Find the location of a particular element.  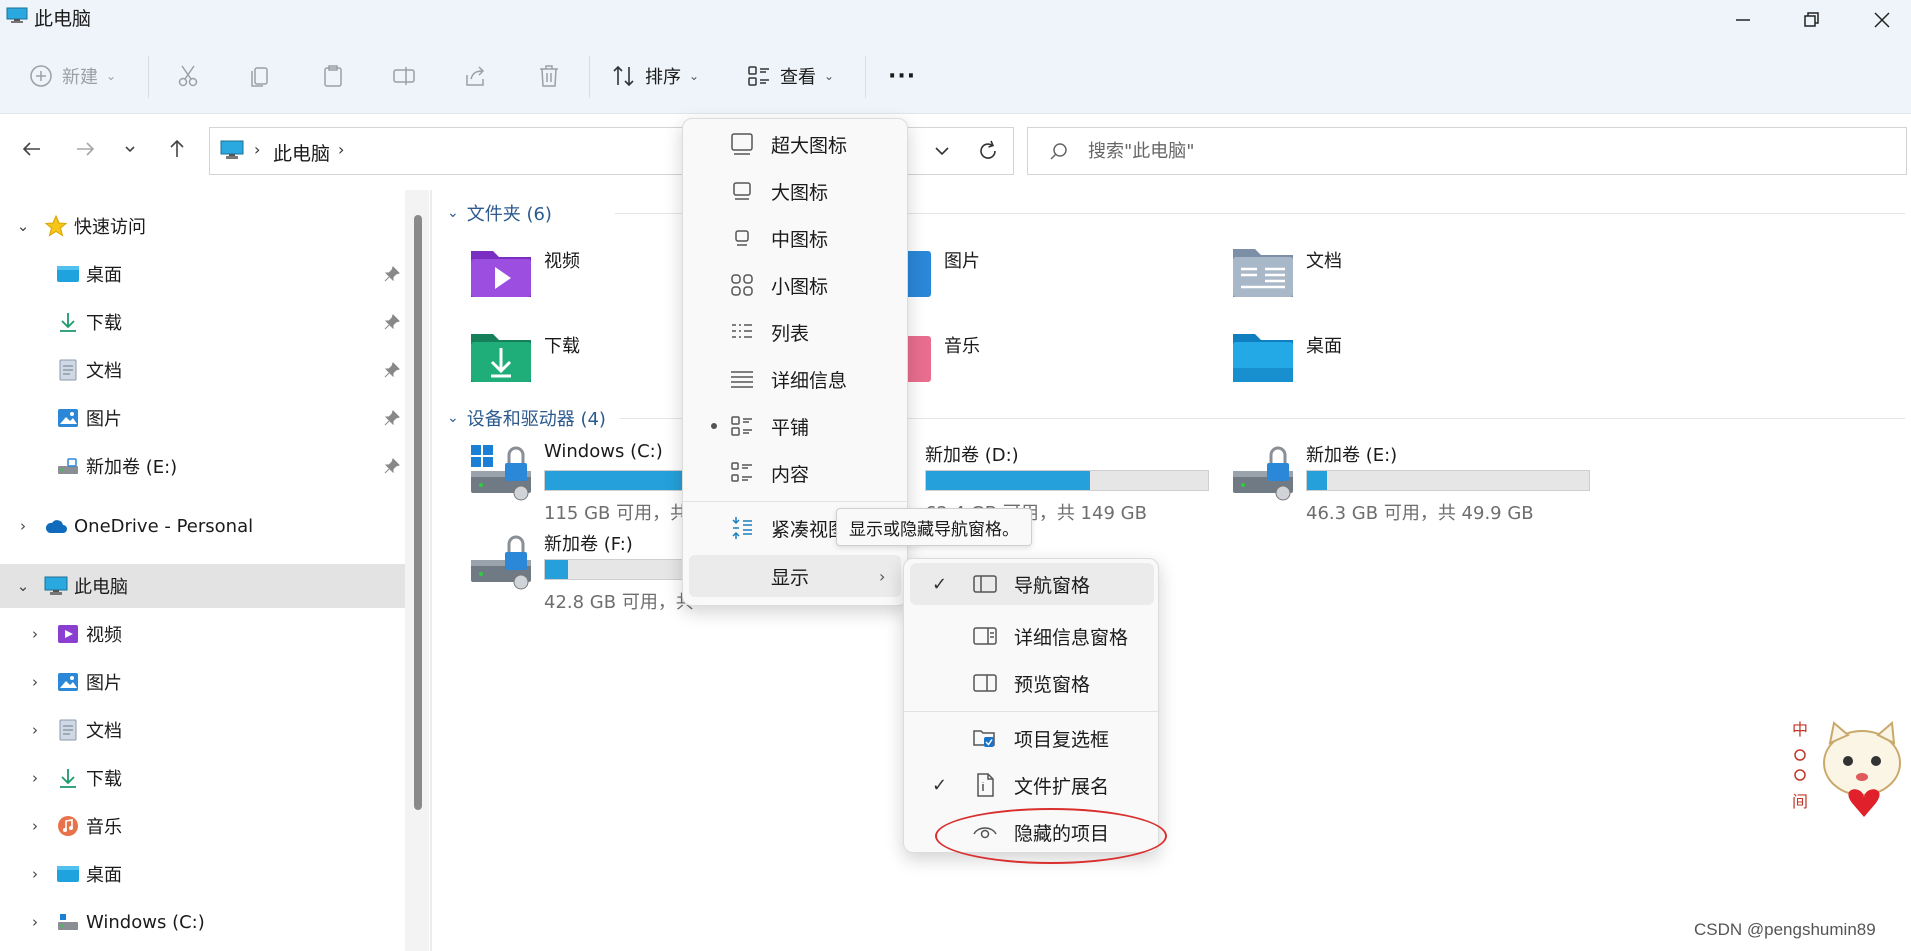

pane-divider is located at coordinates (431, 570).